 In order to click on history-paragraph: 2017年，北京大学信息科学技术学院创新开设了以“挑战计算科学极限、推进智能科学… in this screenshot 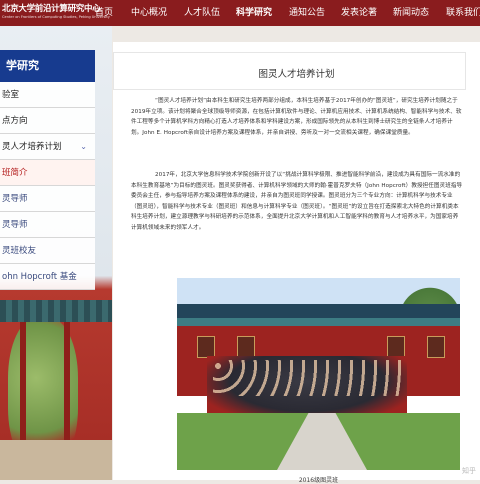, I will do `click(297, 201)`.